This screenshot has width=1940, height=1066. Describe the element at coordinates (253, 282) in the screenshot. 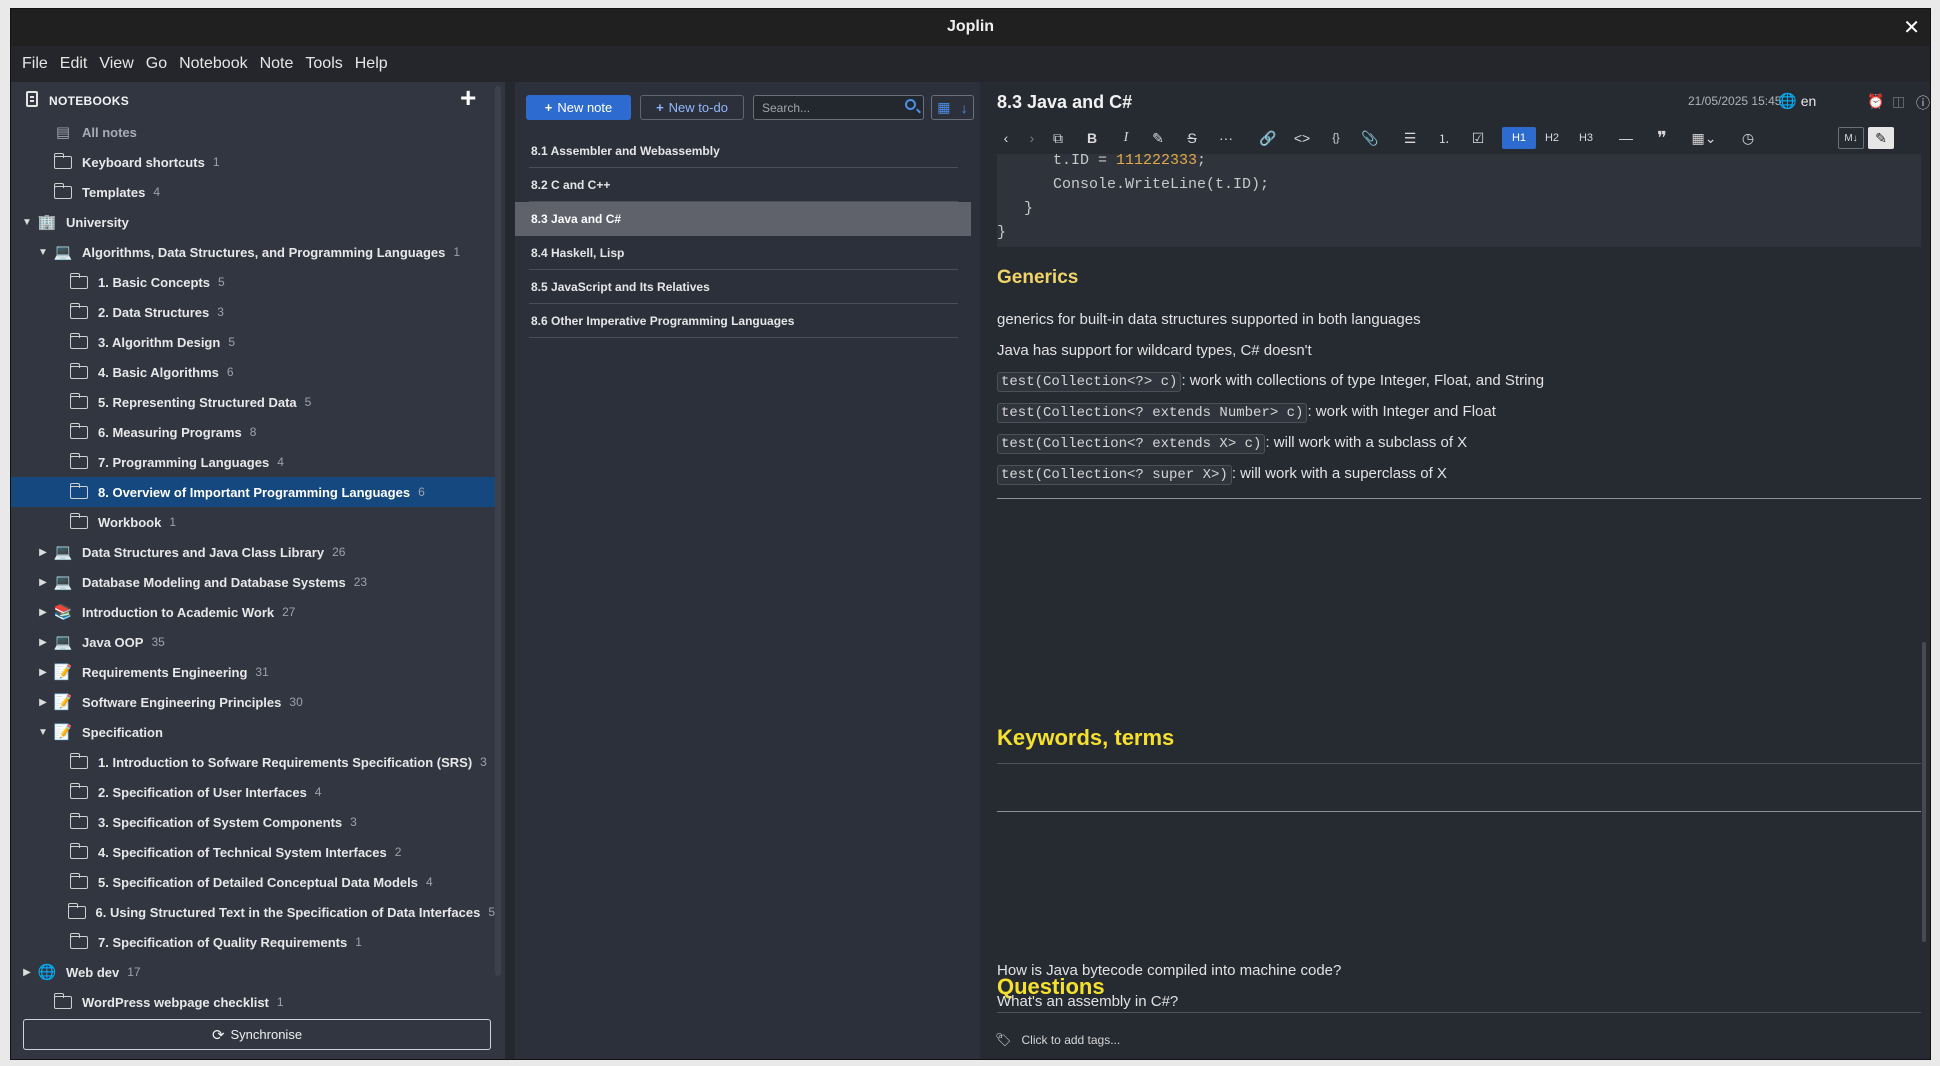

I see `notebook-item: 1. Basic Concepts 5` at that location.